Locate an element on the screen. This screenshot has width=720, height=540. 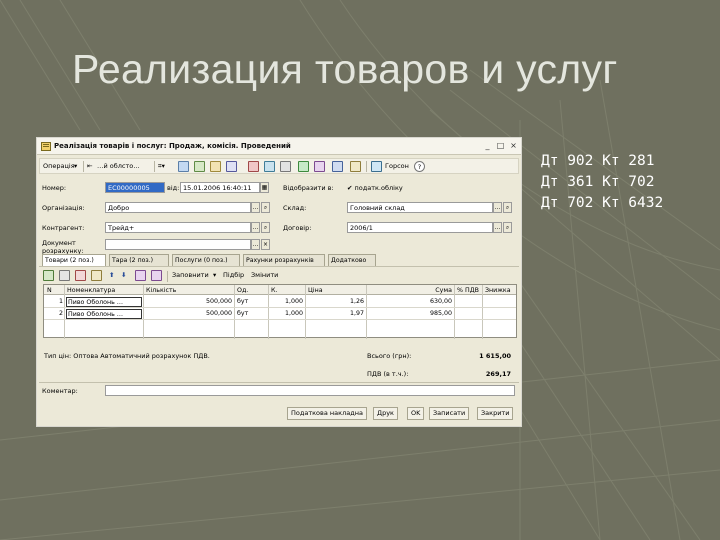
tree-icon is located at coordinates (337, 166).